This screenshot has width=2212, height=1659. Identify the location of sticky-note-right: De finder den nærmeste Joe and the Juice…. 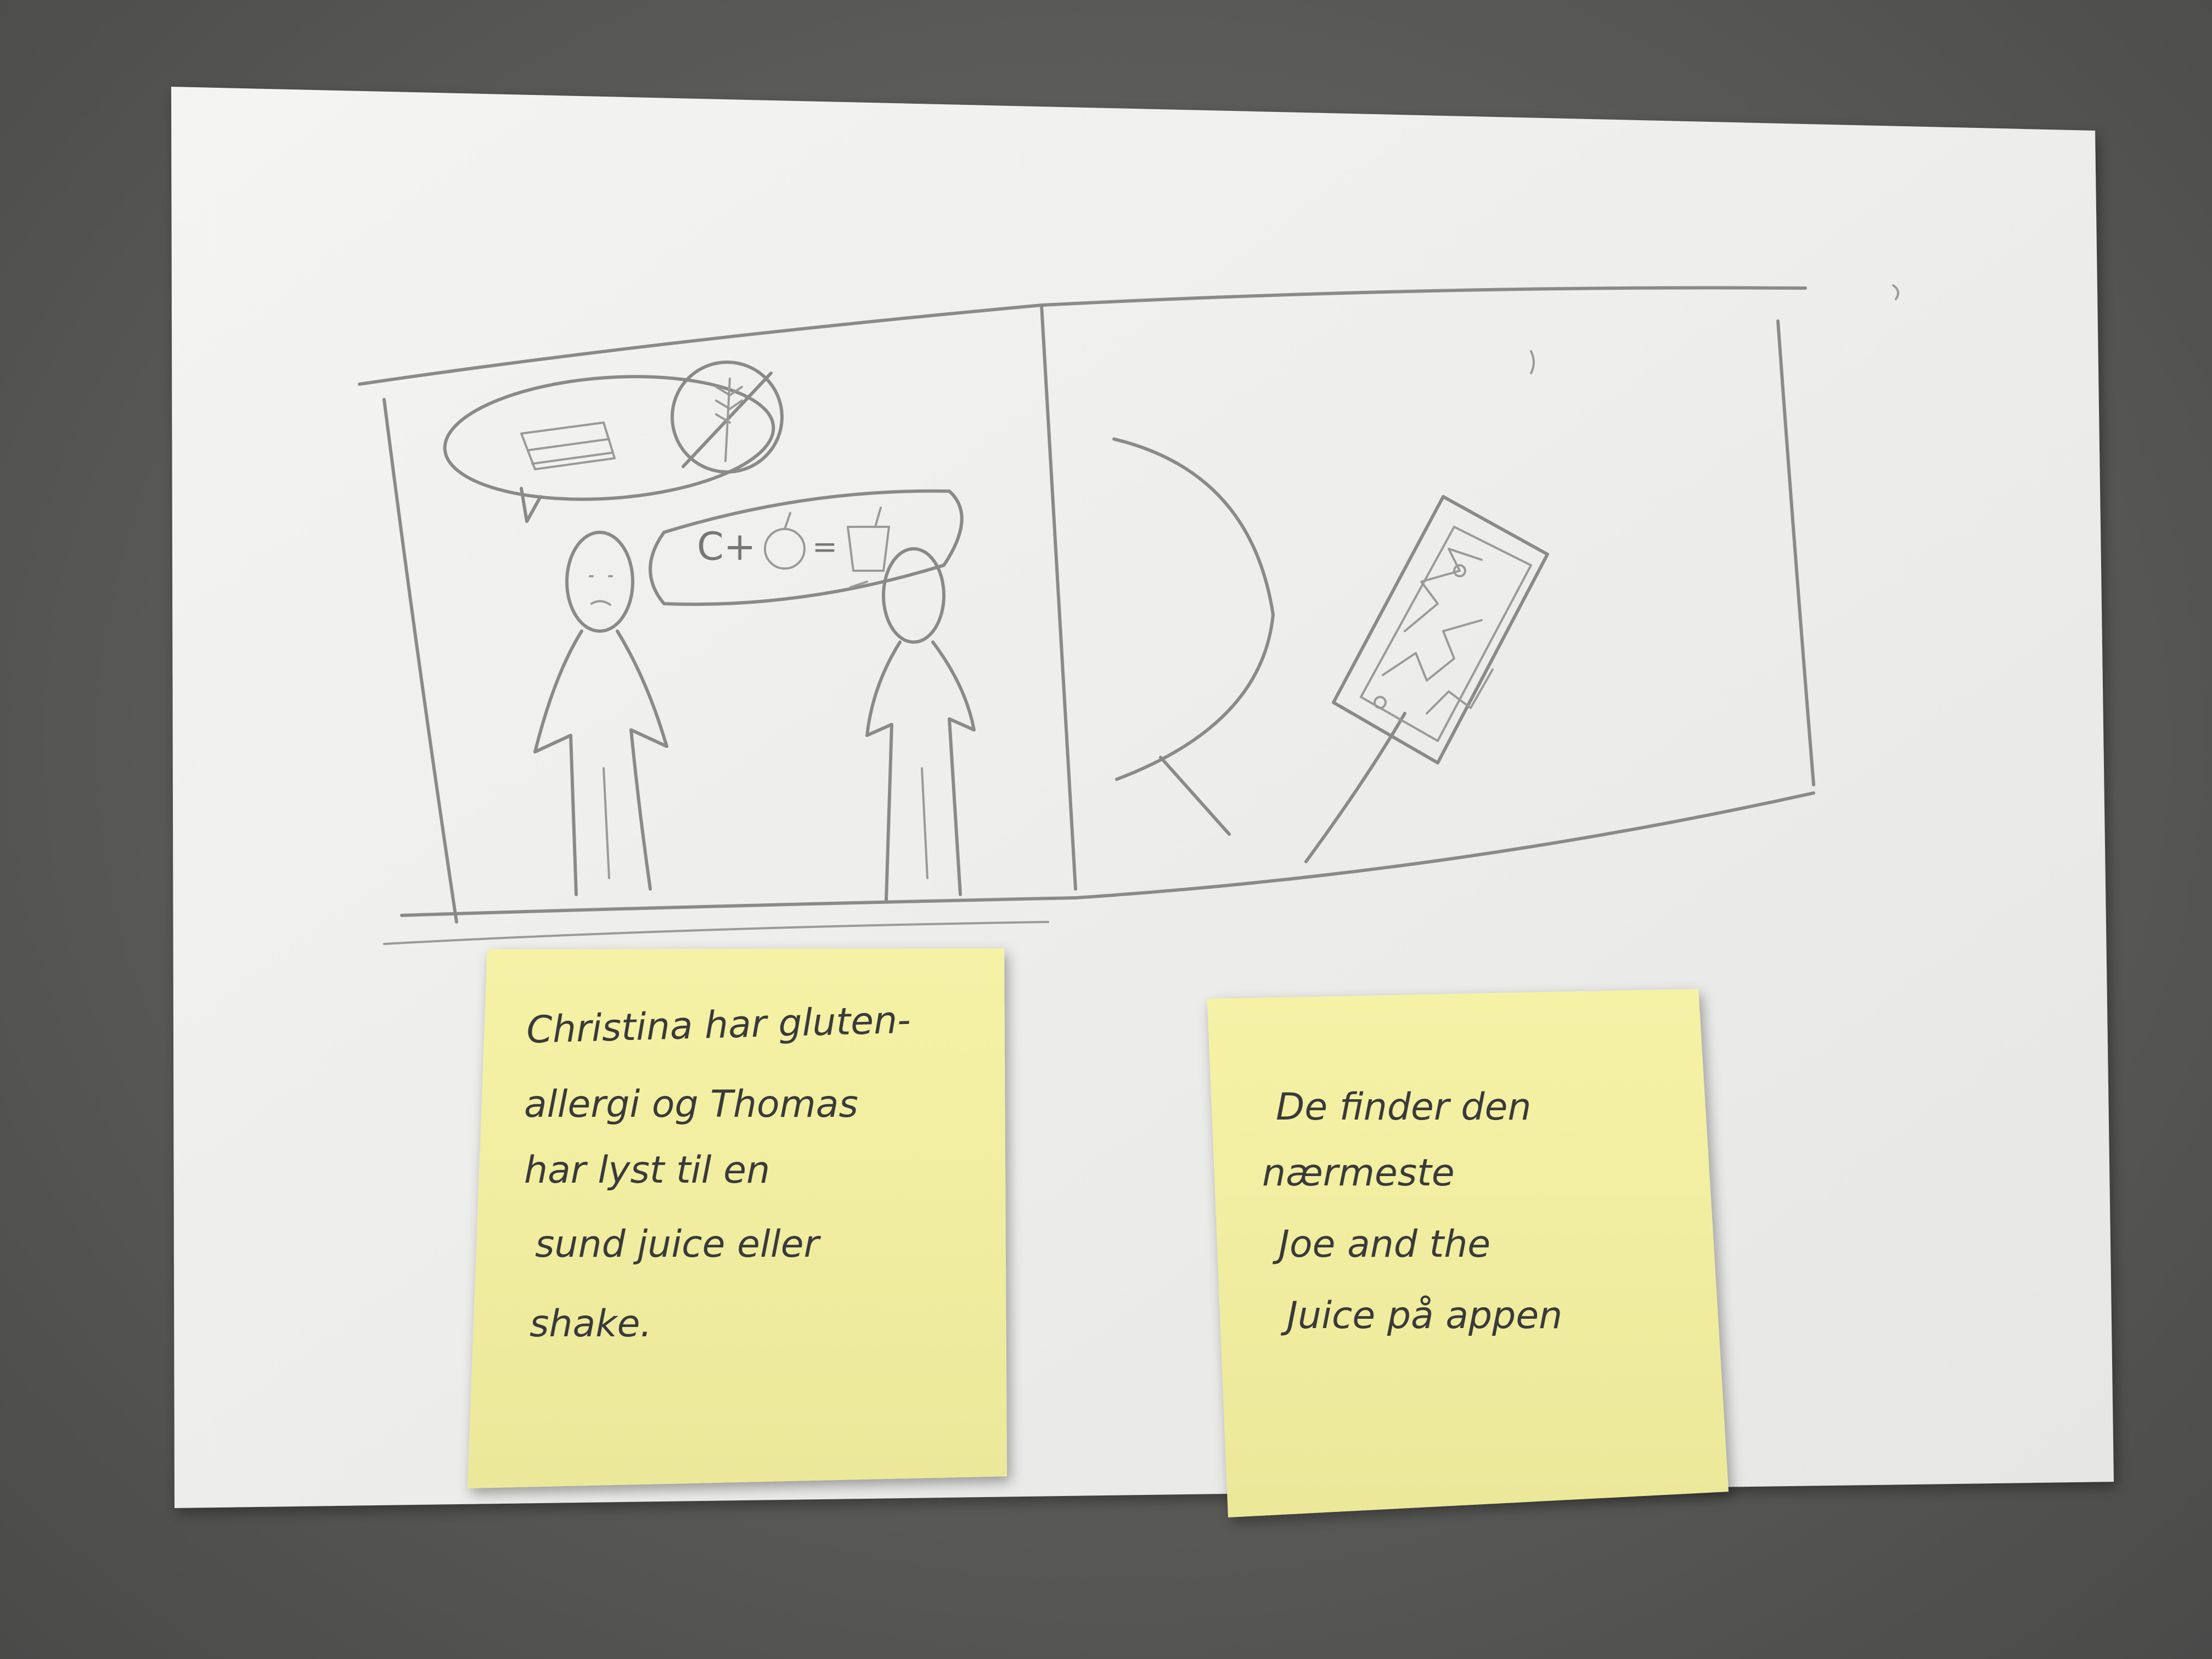
(1468, 1253).